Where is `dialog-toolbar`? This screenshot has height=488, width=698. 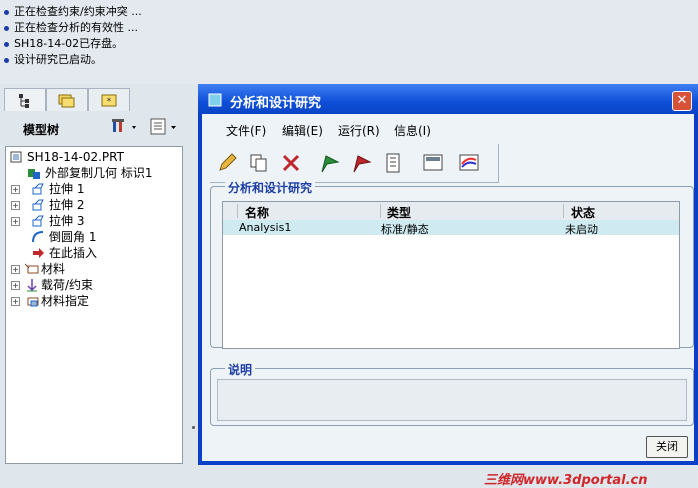 dialog-toolbar is located at coordinates (354, 163).